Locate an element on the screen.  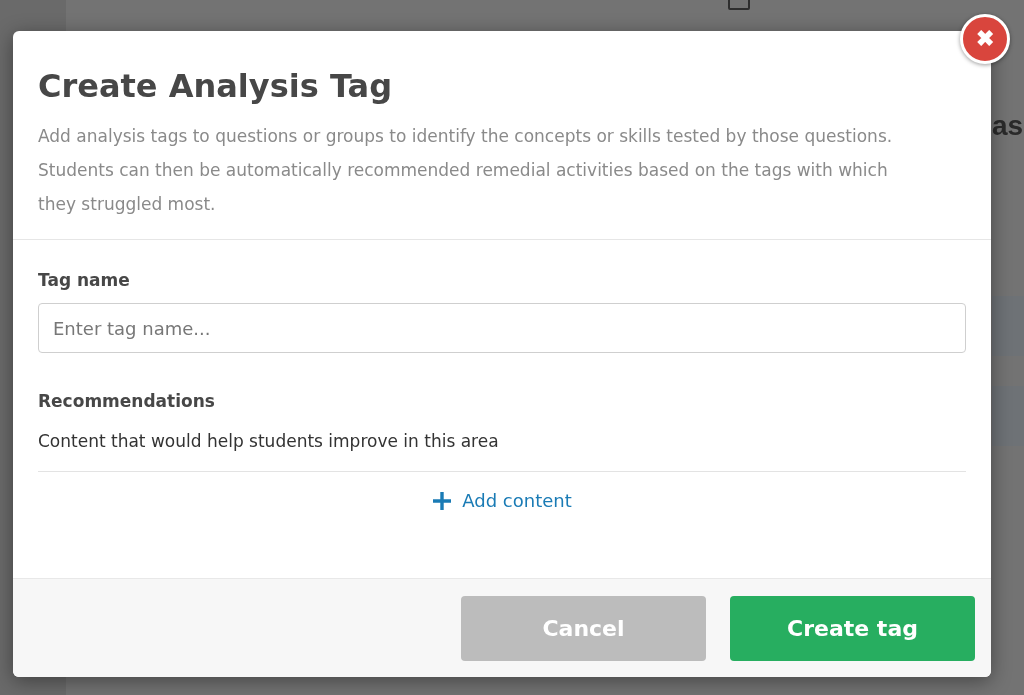
dialog-description: Add analysis tags to questions or groups to identify the concepts or skills tested by those questions. Students can then be automatically recommended remedial activities based on the tags with which they struggled most. is located at coordinates (466, 170).